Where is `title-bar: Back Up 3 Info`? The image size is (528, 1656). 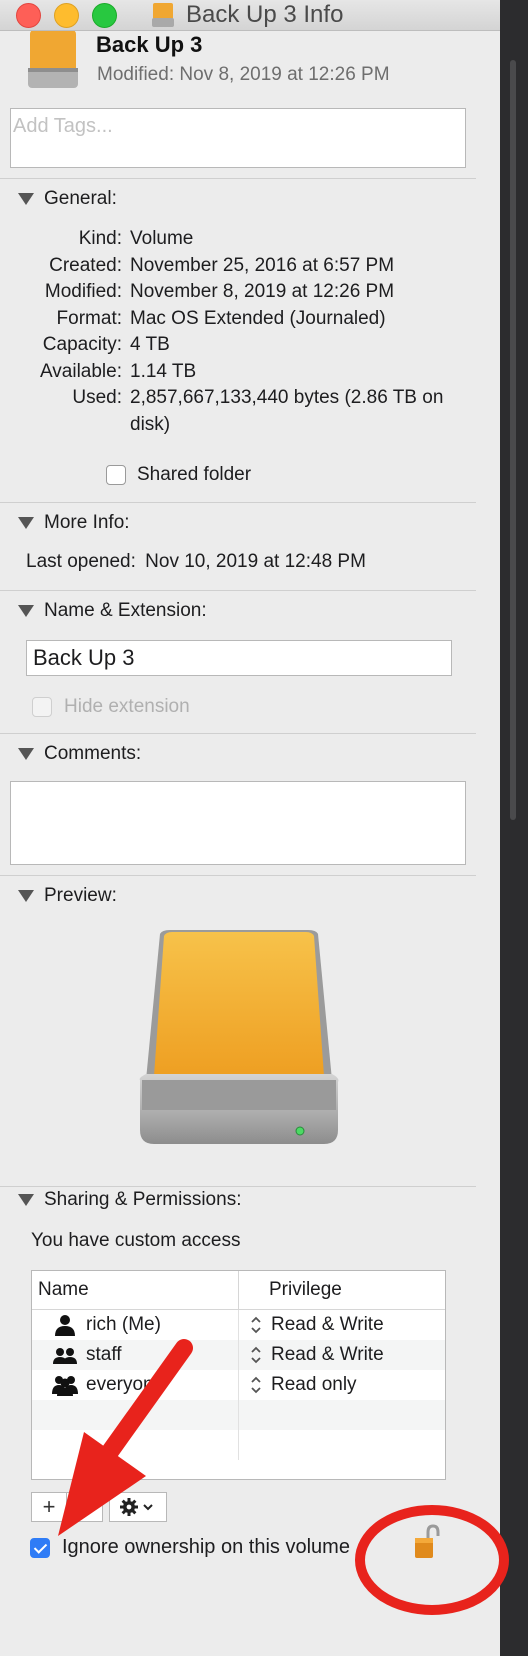
title-bar: Back Up 3 Info is located at coordinates (250, 15).